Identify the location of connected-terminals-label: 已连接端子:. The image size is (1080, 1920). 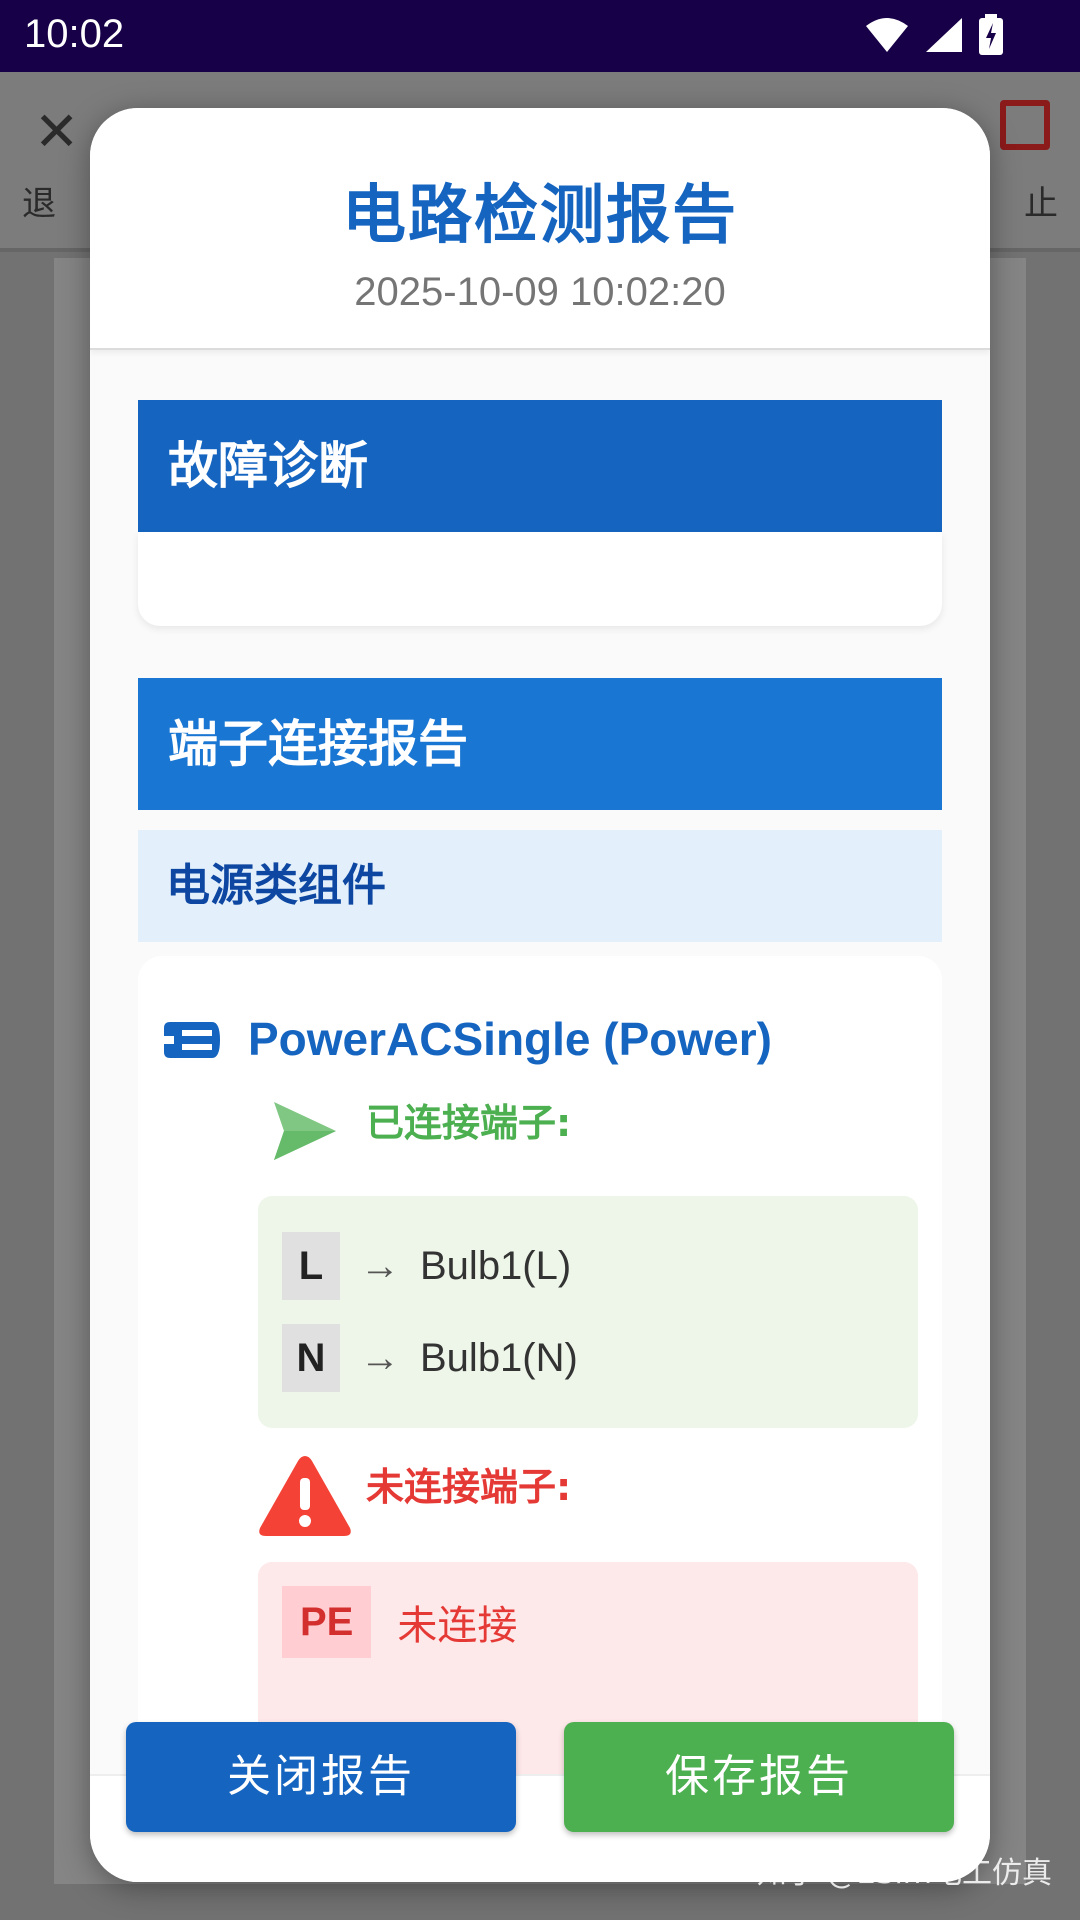
(469, 1123).